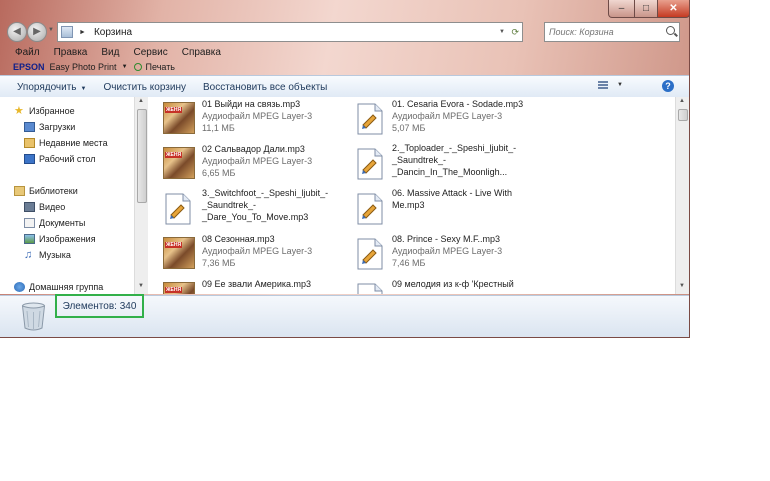  What do you see at coordinates (73, 52) in the screenshot?
I see `menu-edit: Правка` at bounding box center [73, 52].